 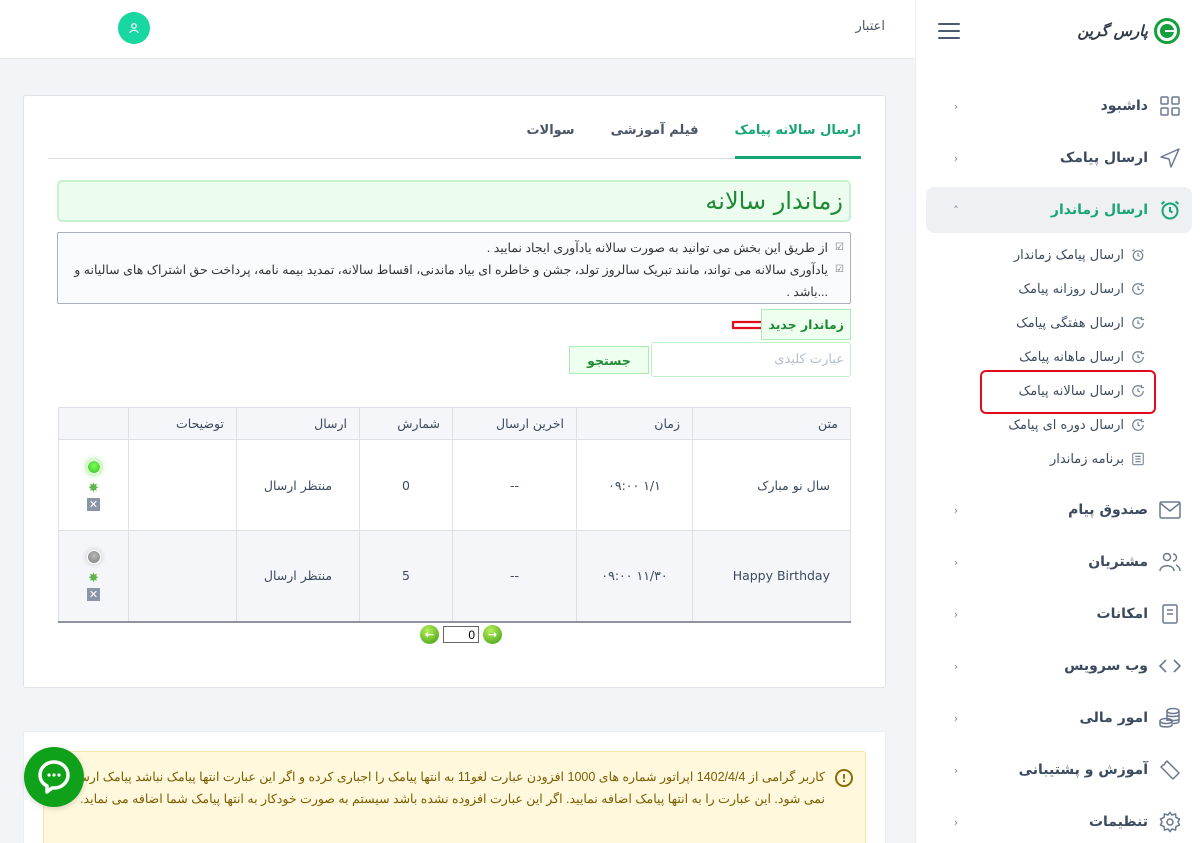 What do you see at coordinates (406, 423) in the screenshot?
I see `column-header-count: شمارش` at bounding box center [406, 423].